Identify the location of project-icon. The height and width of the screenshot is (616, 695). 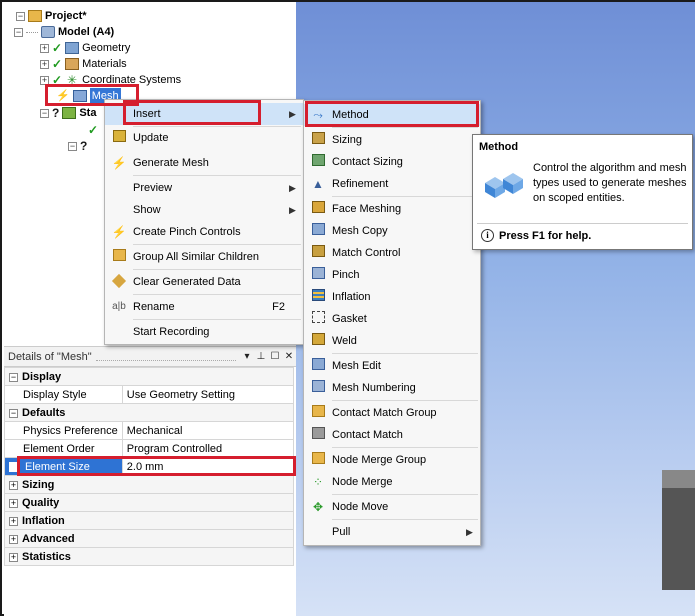
(35, 16).